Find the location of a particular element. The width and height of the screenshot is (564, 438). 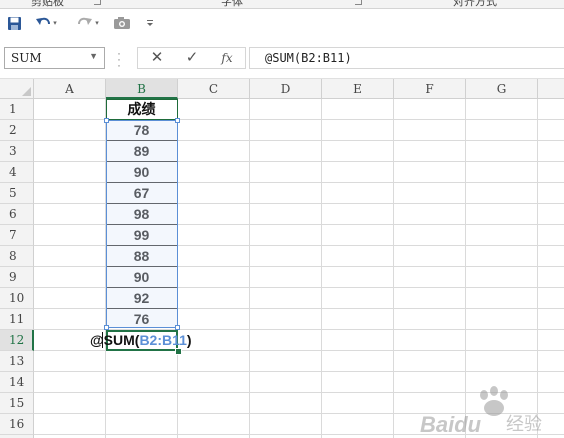

cell-a3 is located at coordinates (70, 151).